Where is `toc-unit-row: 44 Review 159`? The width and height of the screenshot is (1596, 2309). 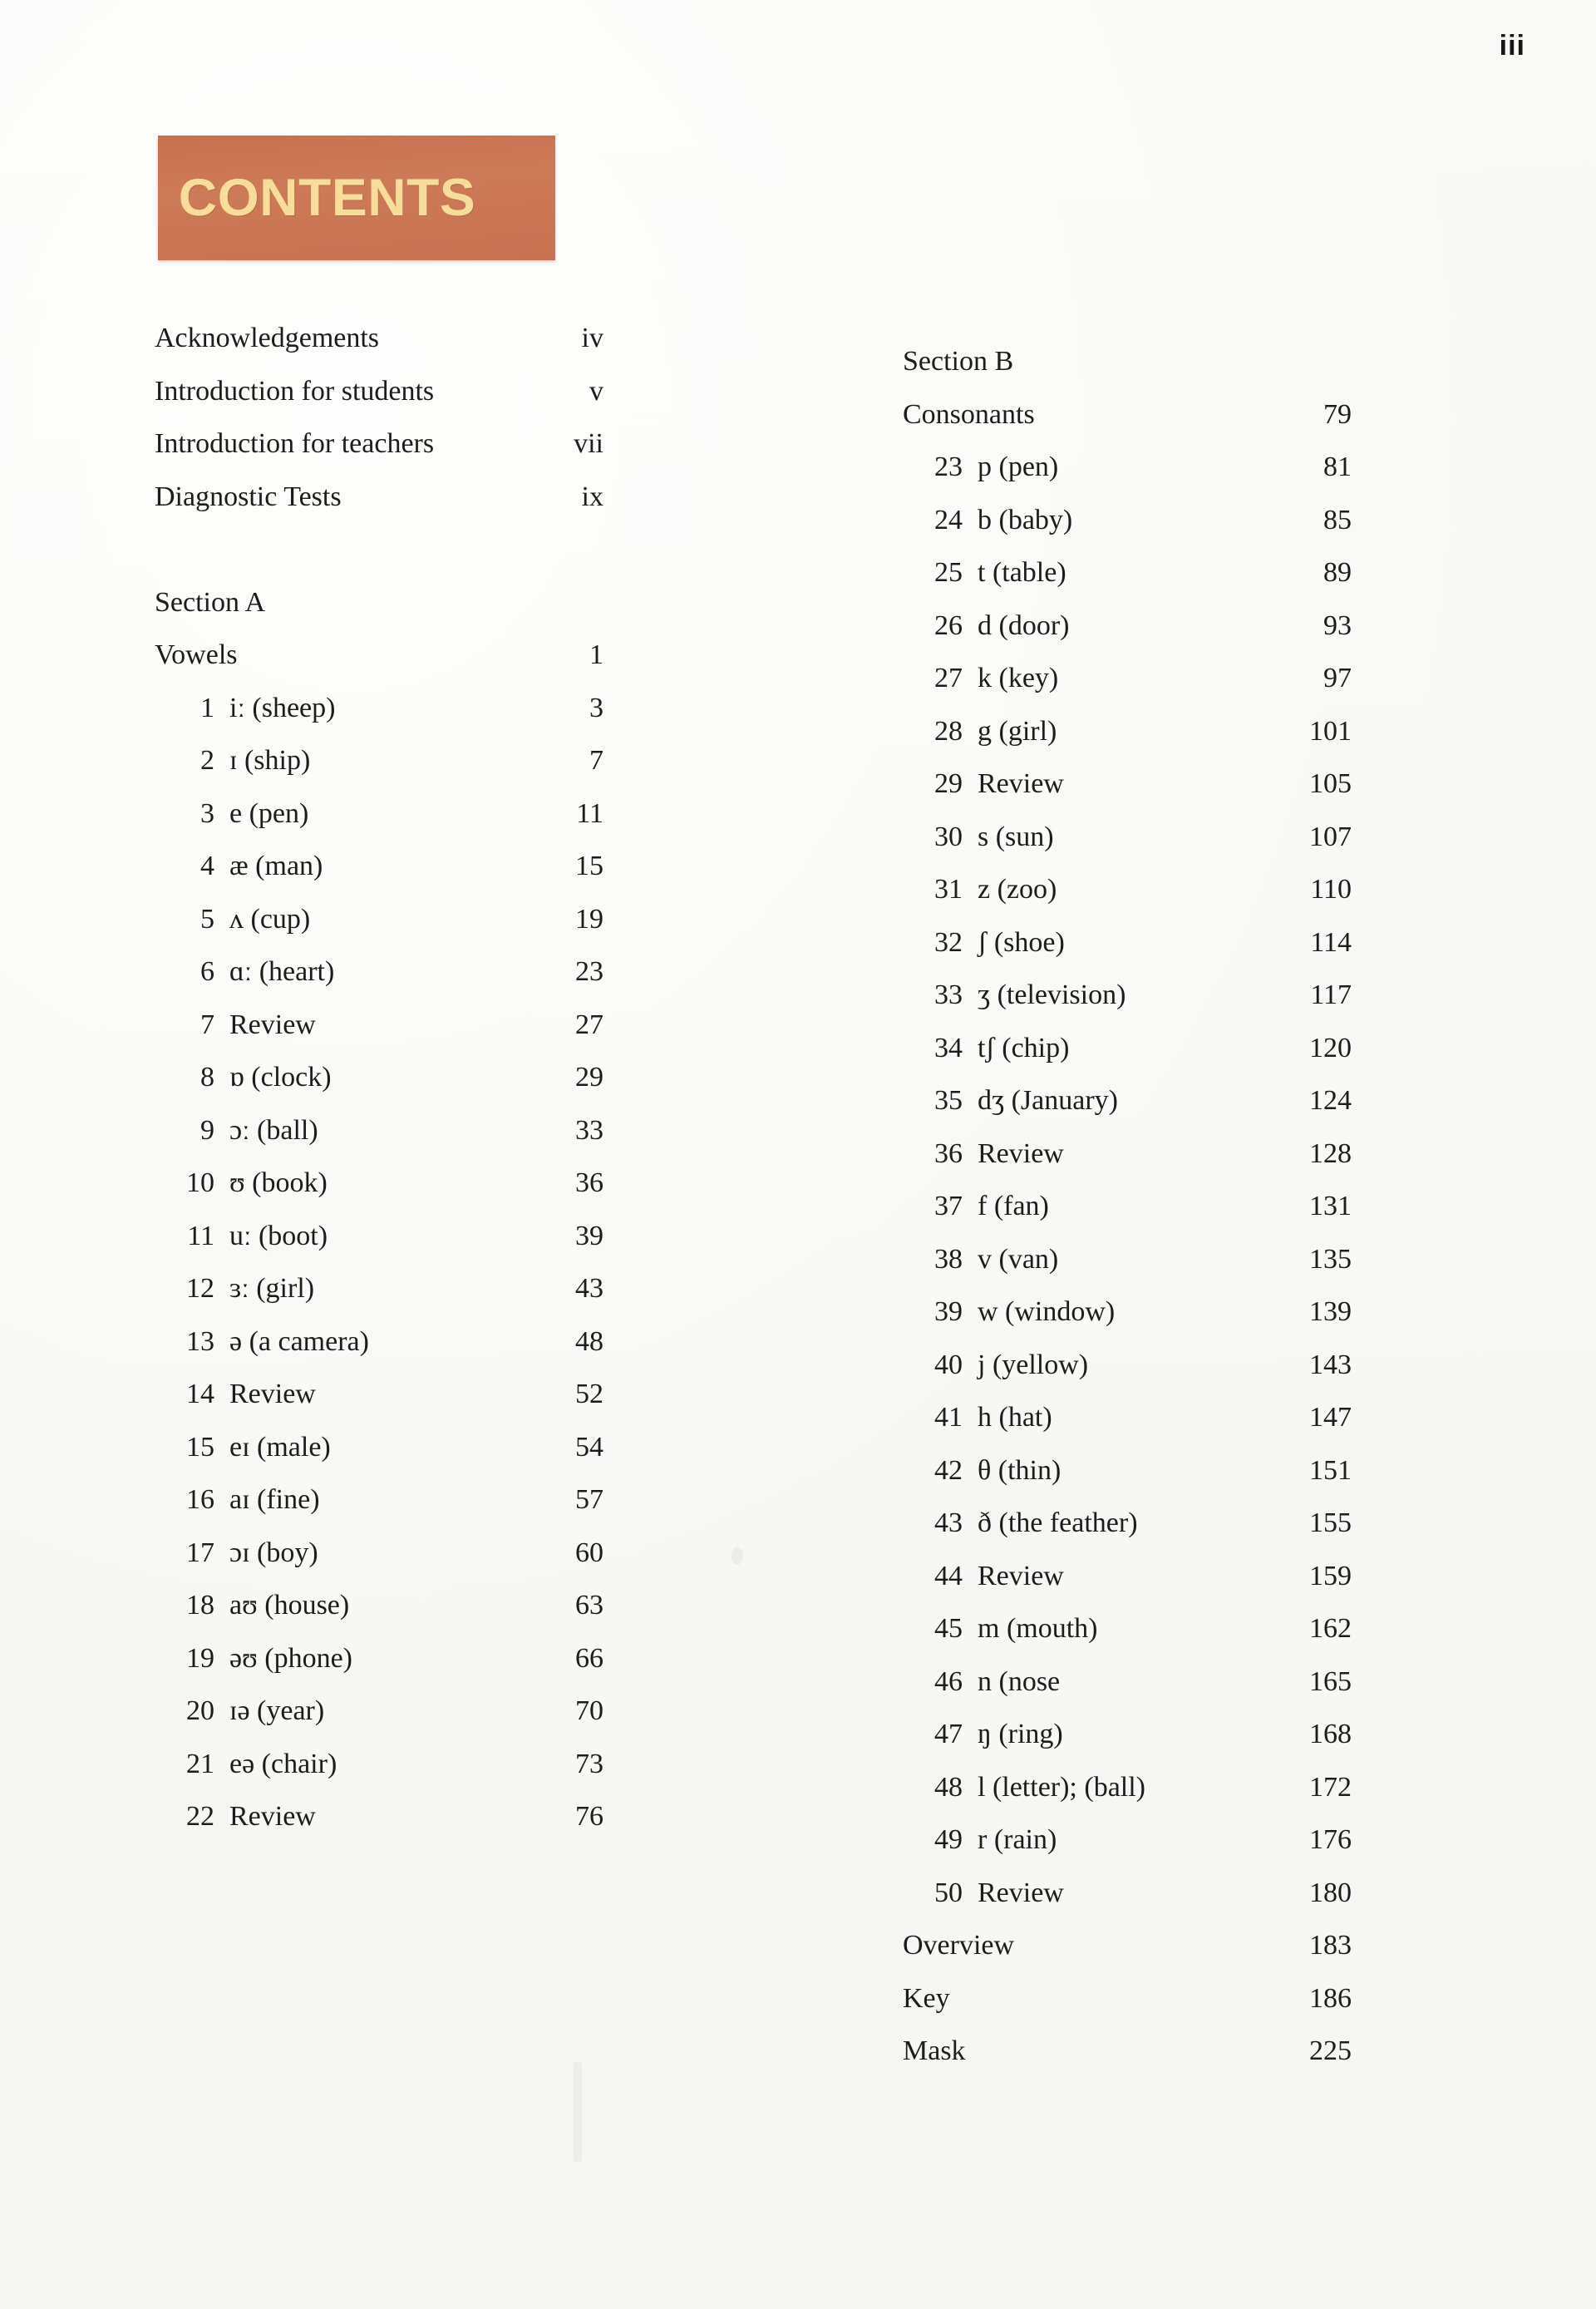
toc-unit-row: 44 Review 159 is located at coordinates (1127, 1589).